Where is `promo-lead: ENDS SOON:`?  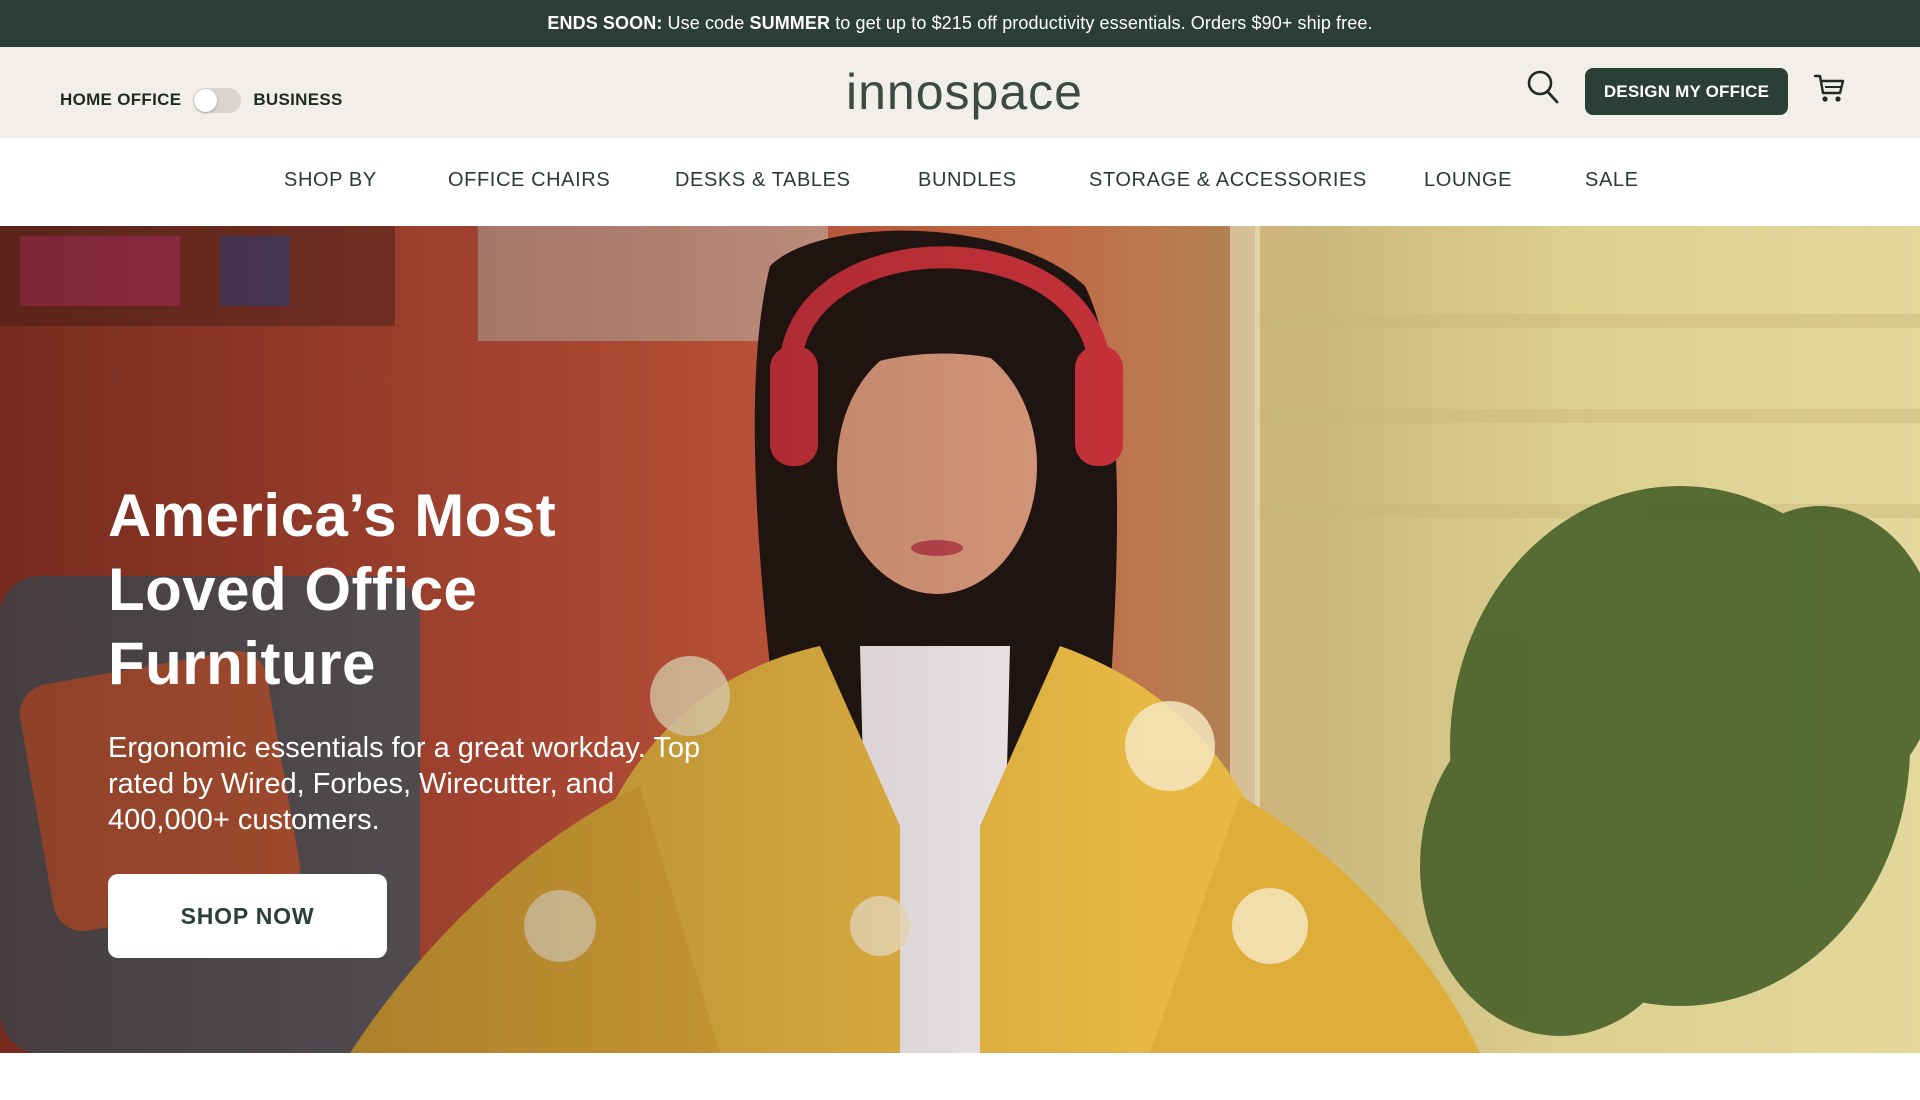
promo-lead: ENDS SOON: is located at coordinates (605, 23).